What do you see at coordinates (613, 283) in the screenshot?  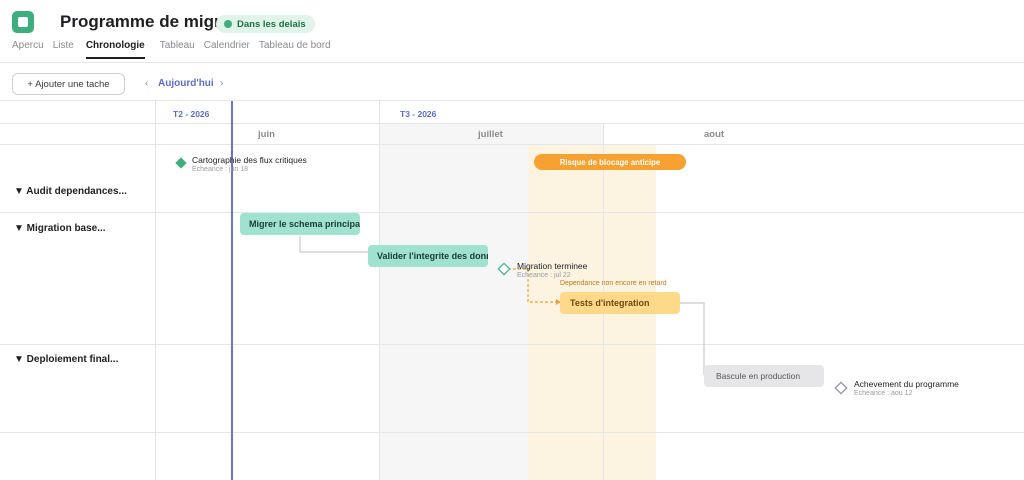 I see `dependency-note: Dependance non encore en retard` at bounding box center [613, 283].